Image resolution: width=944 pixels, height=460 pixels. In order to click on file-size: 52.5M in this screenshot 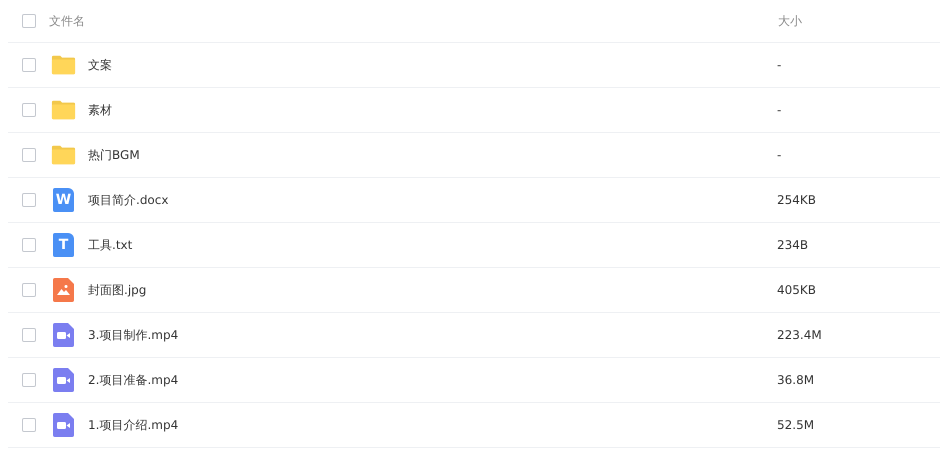, I will do `click(796, 425)`.